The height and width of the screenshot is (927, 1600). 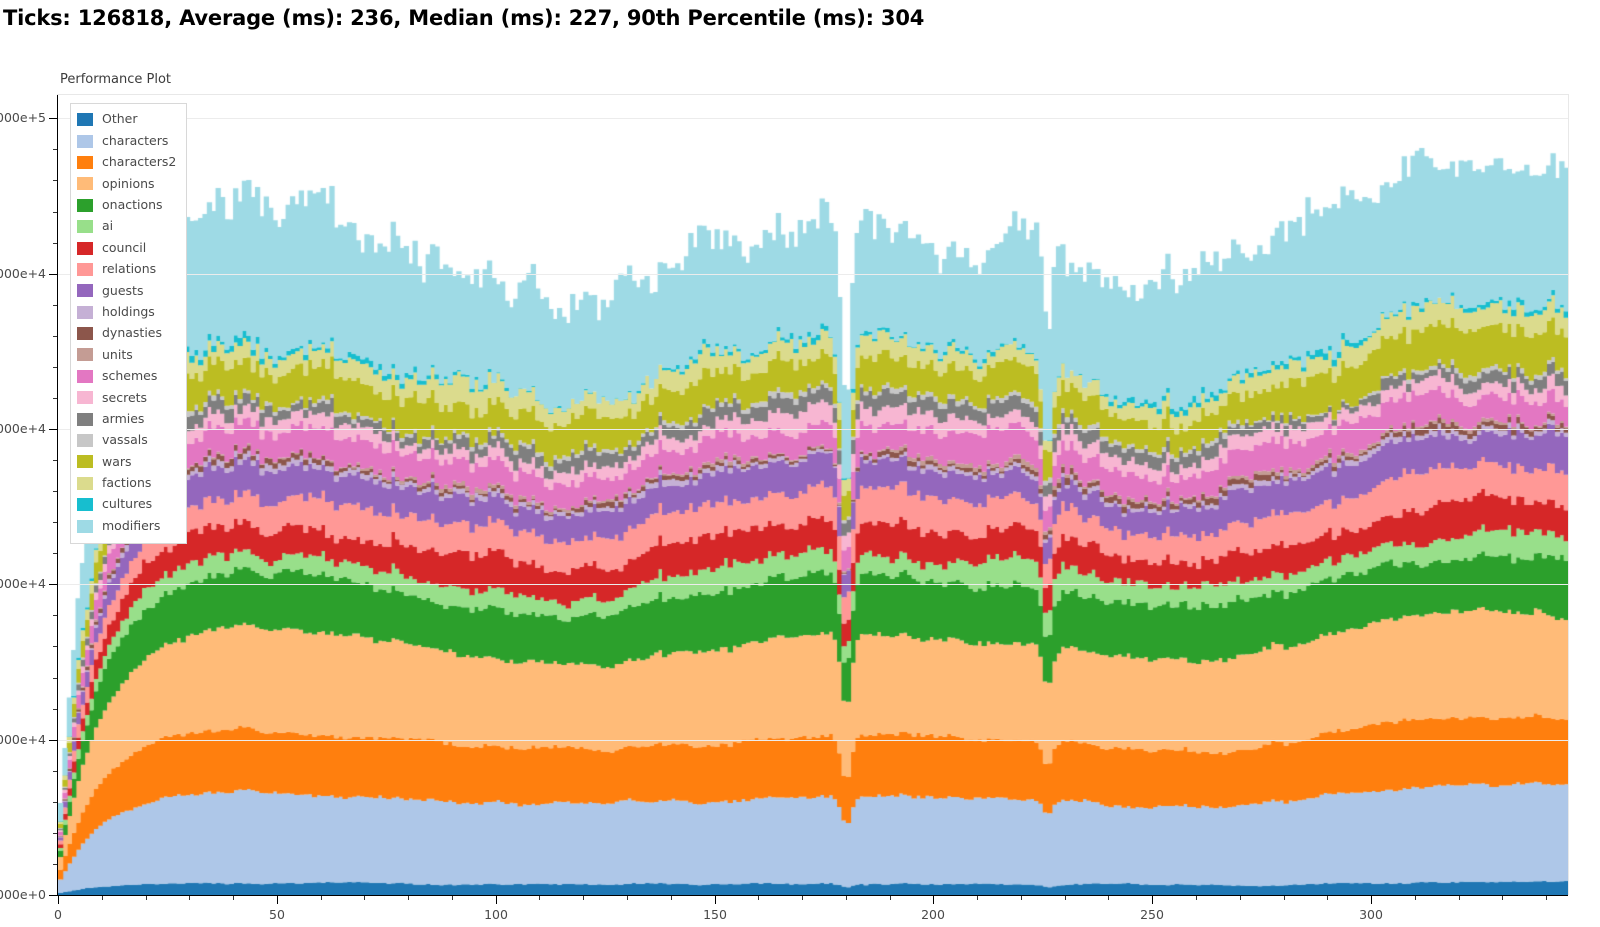 I want to click on legend-item-factions: factions, so click(x=126, y=483).